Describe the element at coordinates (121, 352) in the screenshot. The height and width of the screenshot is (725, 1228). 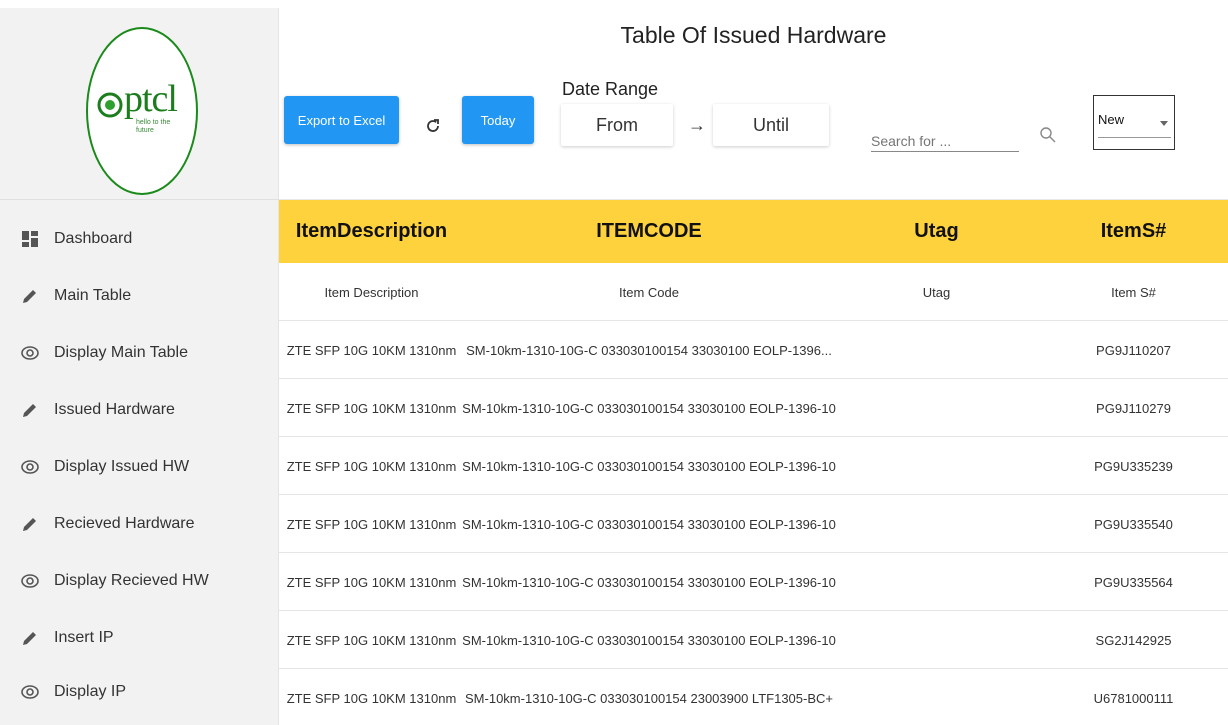
I see `sidebar-item-label: Display Main Table` at that location.